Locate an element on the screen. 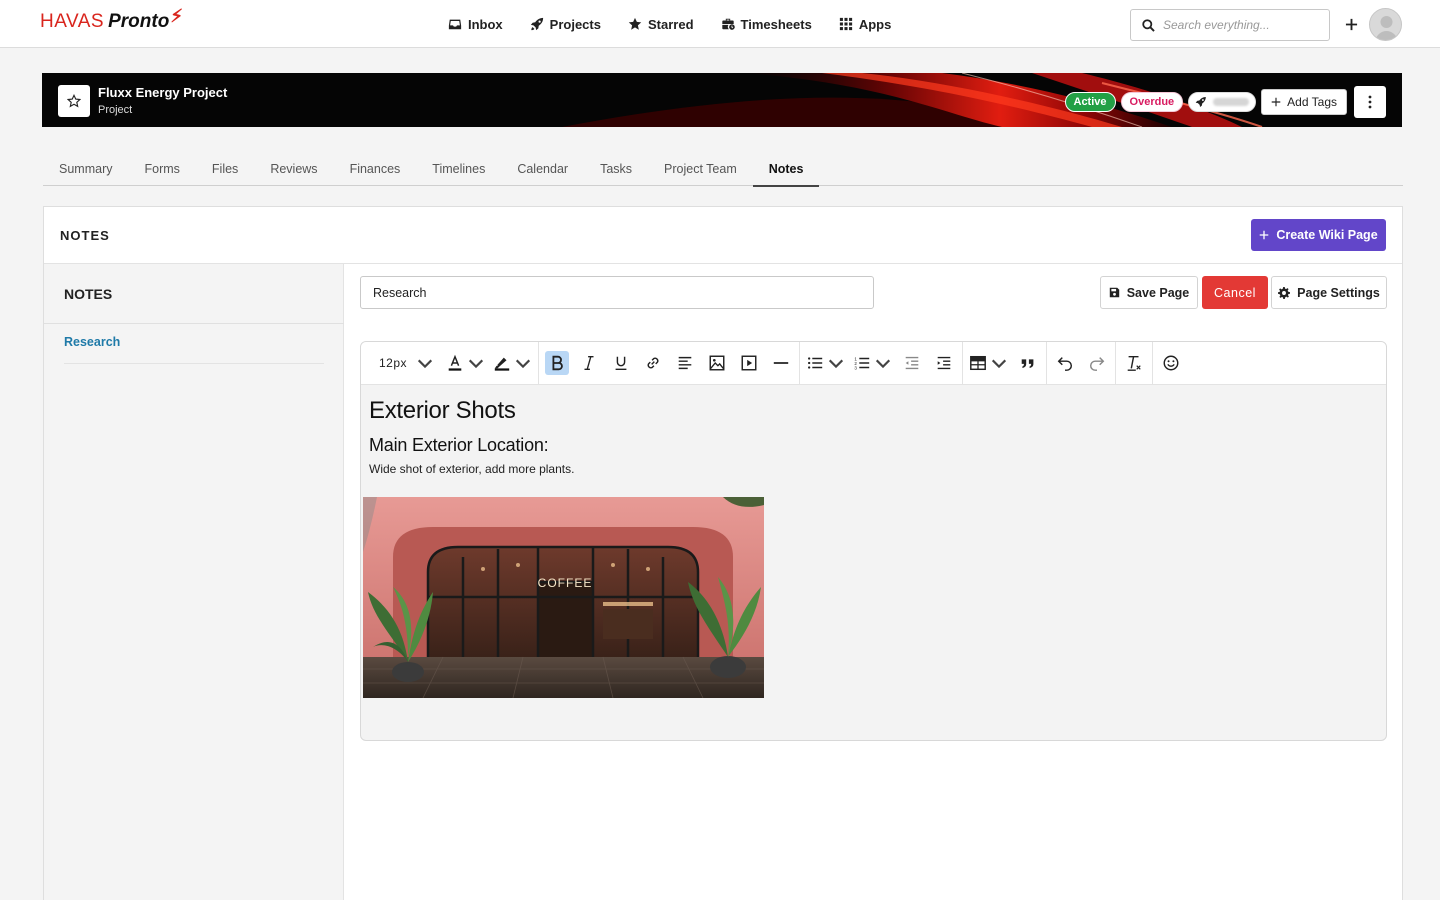 Image resolution: width=1440 pixels, height=900 pixels. favorite-project-button is located at coordinates (74, 101).